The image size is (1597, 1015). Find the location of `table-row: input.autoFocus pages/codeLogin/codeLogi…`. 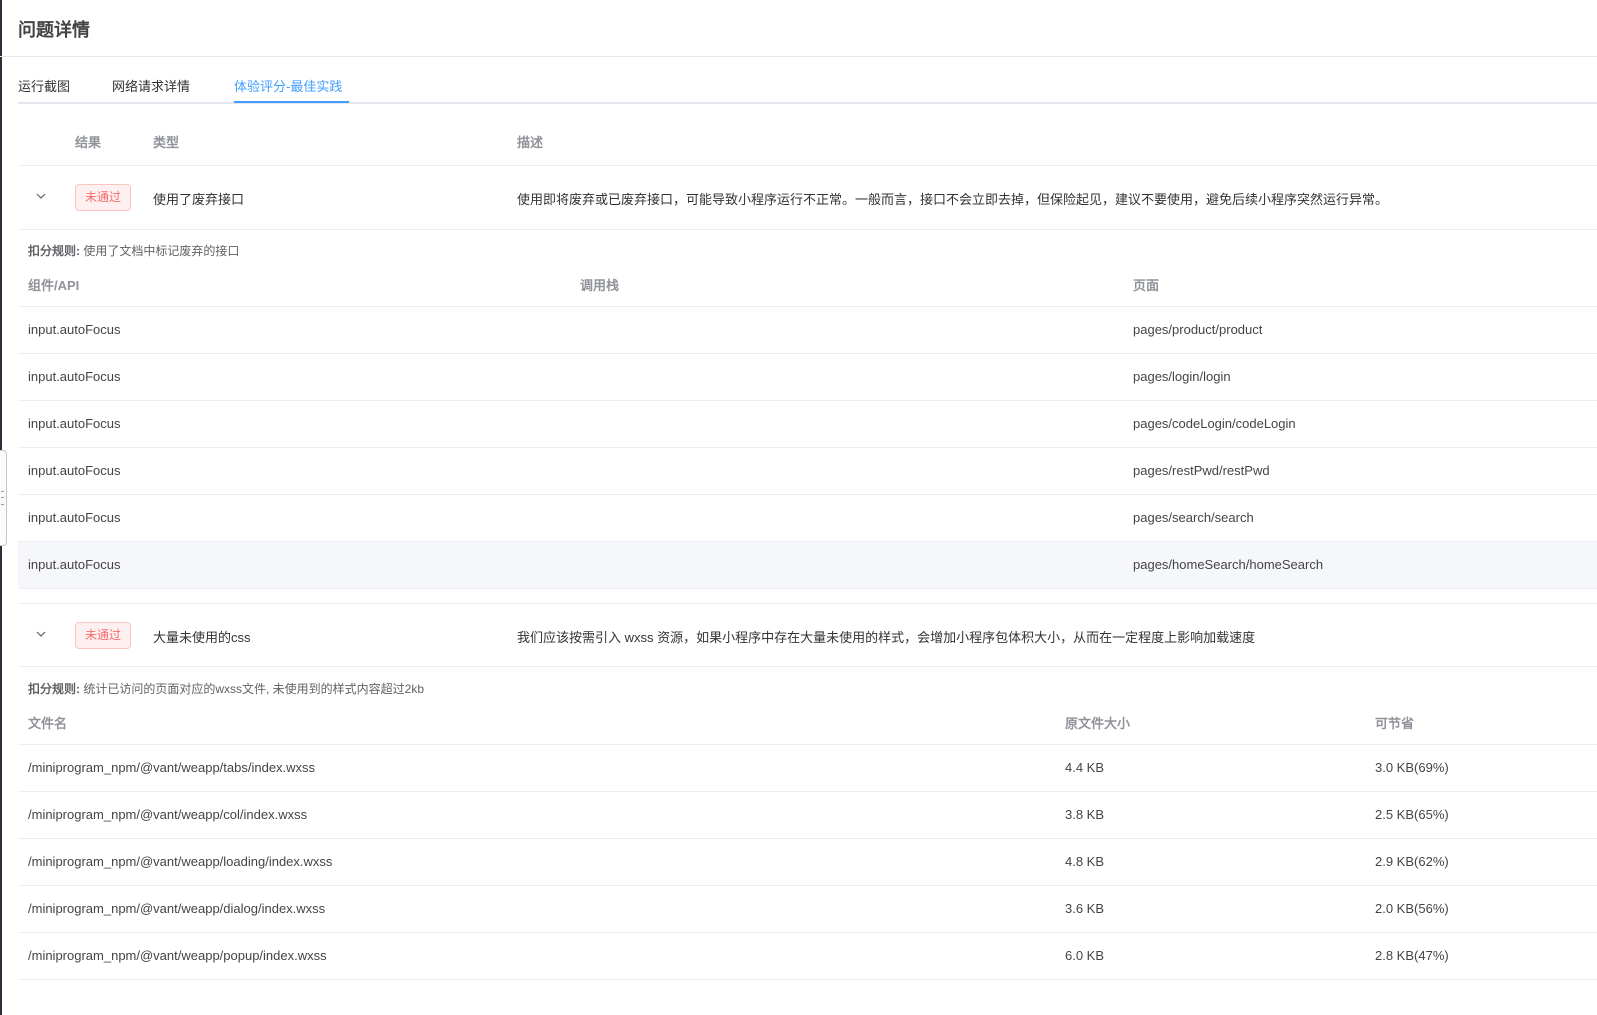

table-row: input.autoFocus pages/codeLogin/codeLogi… is located at coordinates (807, 424).